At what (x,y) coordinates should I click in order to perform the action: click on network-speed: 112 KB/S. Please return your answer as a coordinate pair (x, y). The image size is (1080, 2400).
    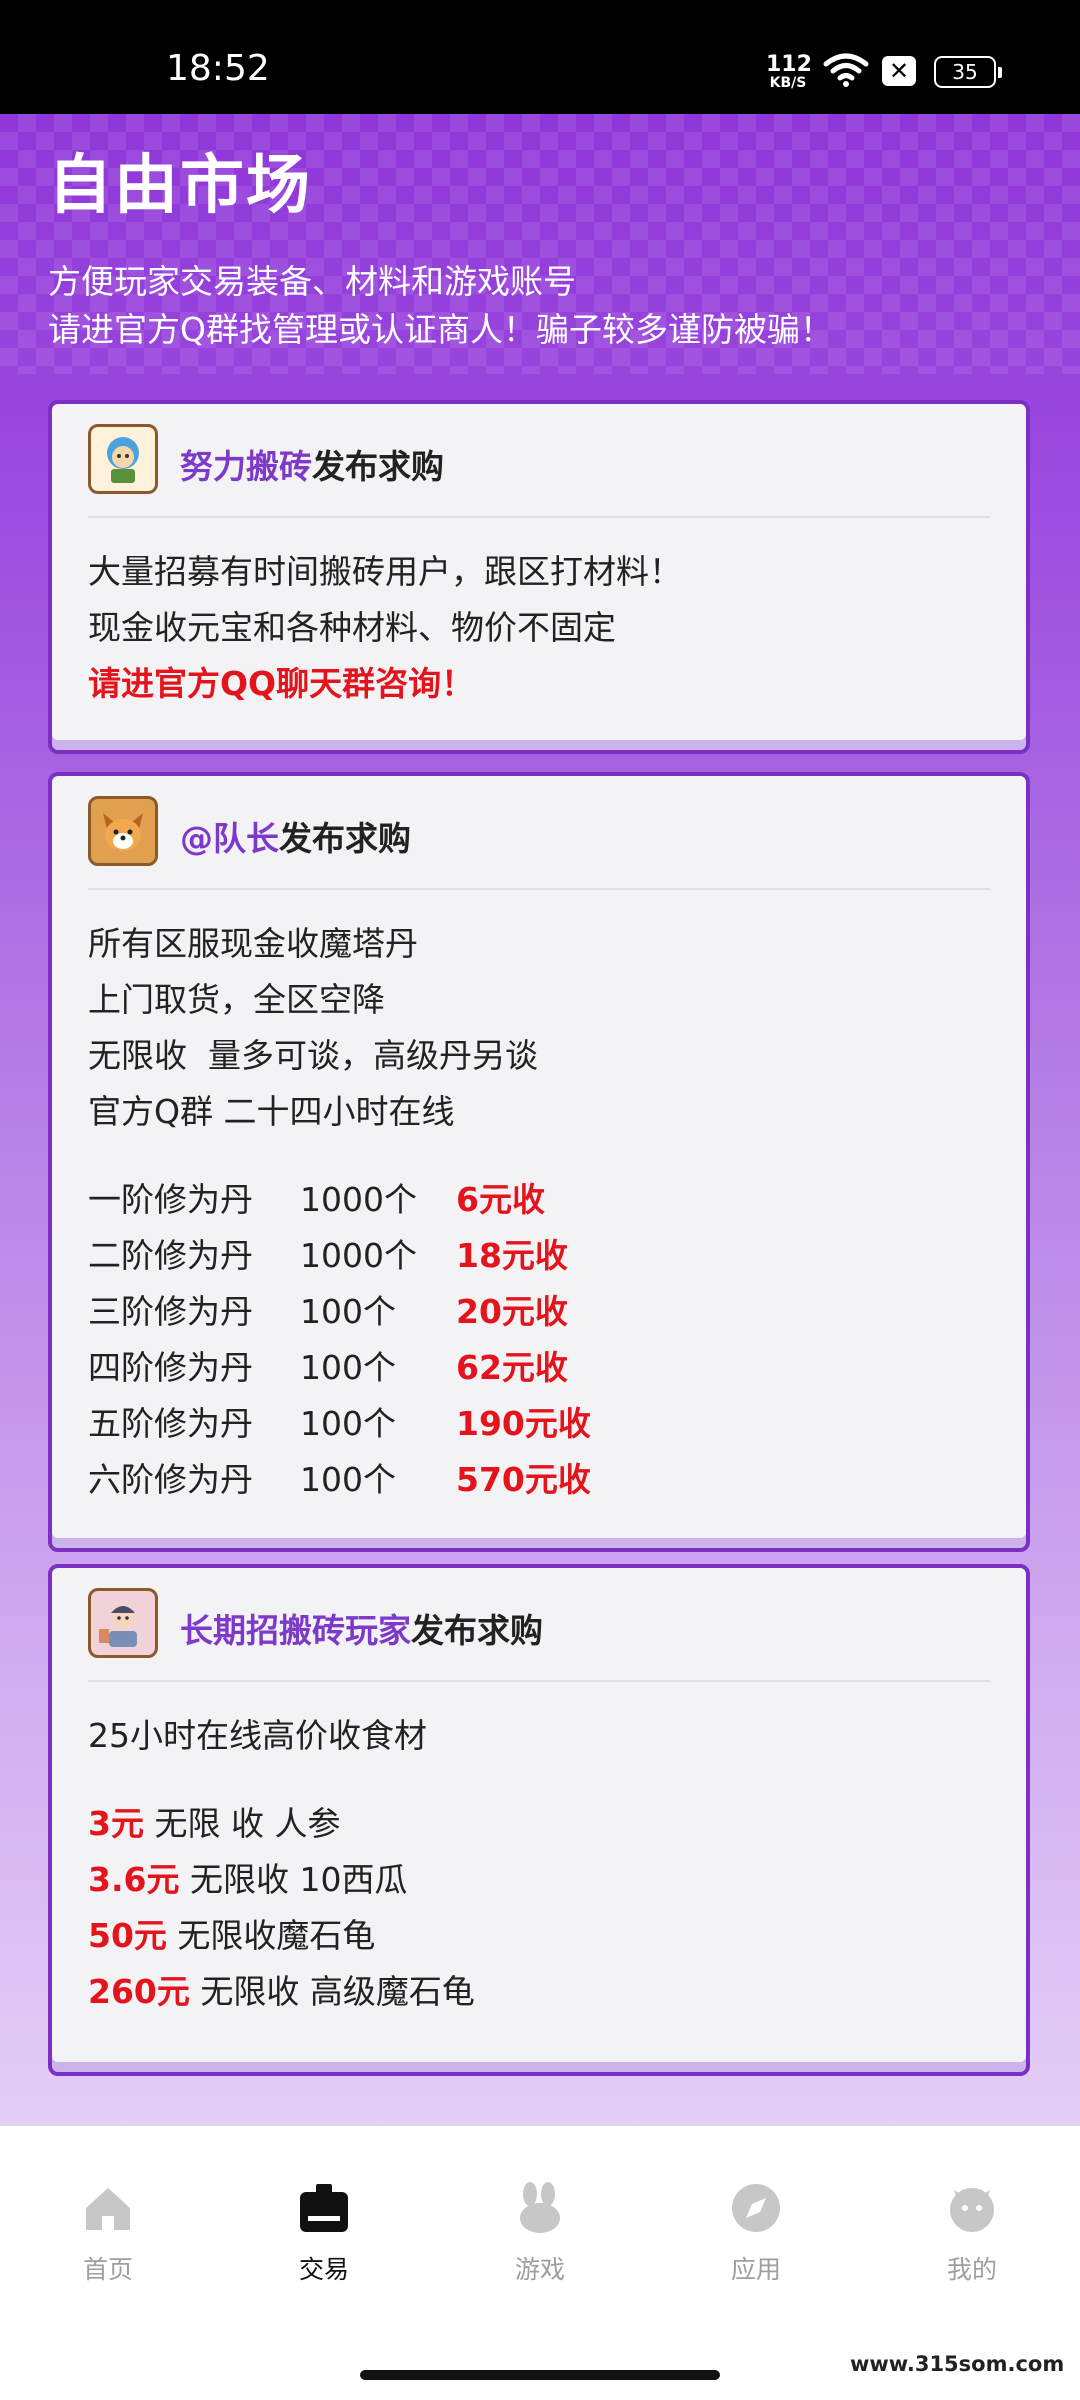
    Looking at the image, I should click on (789, 72).